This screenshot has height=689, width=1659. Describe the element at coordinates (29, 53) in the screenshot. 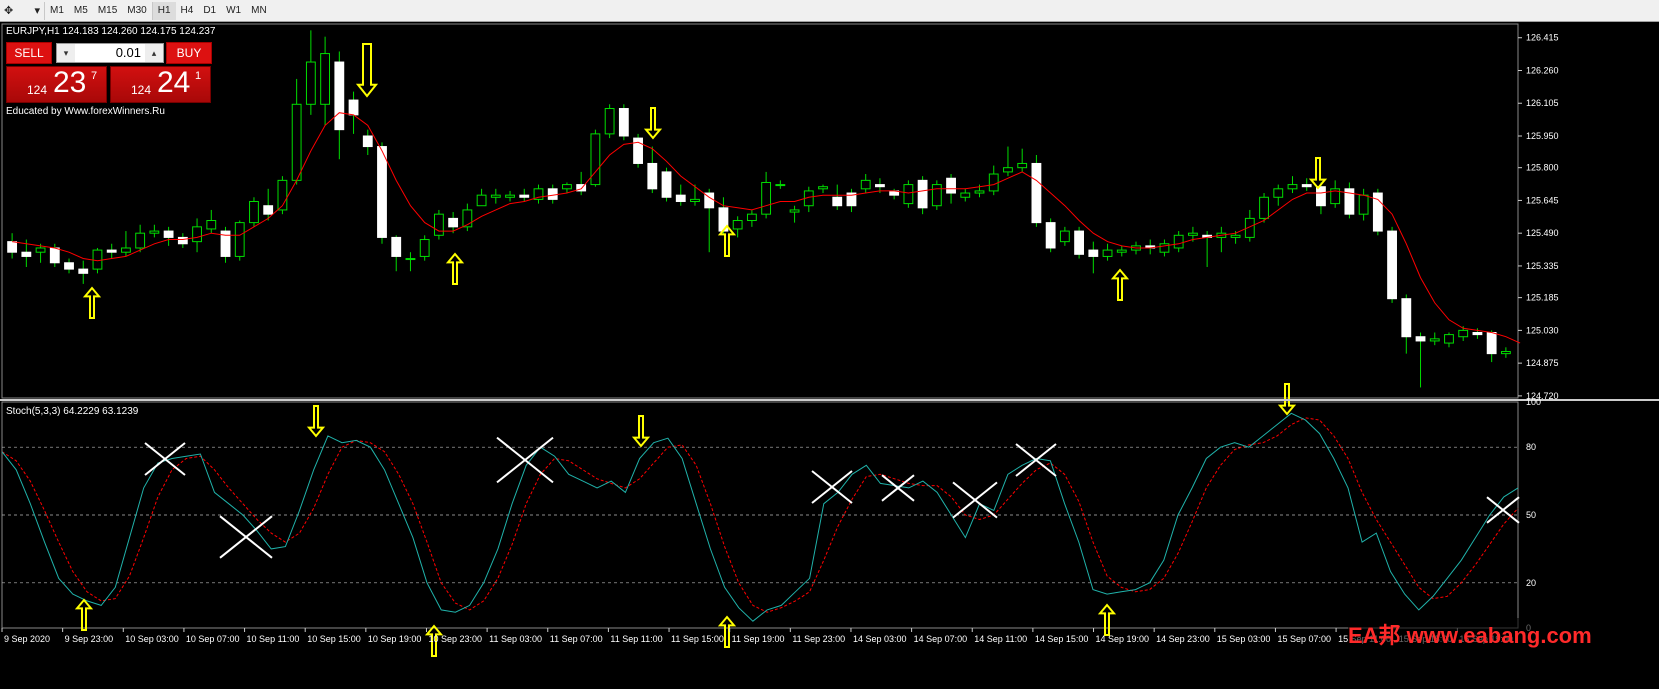

I see `sell-button: SELL` at that location.